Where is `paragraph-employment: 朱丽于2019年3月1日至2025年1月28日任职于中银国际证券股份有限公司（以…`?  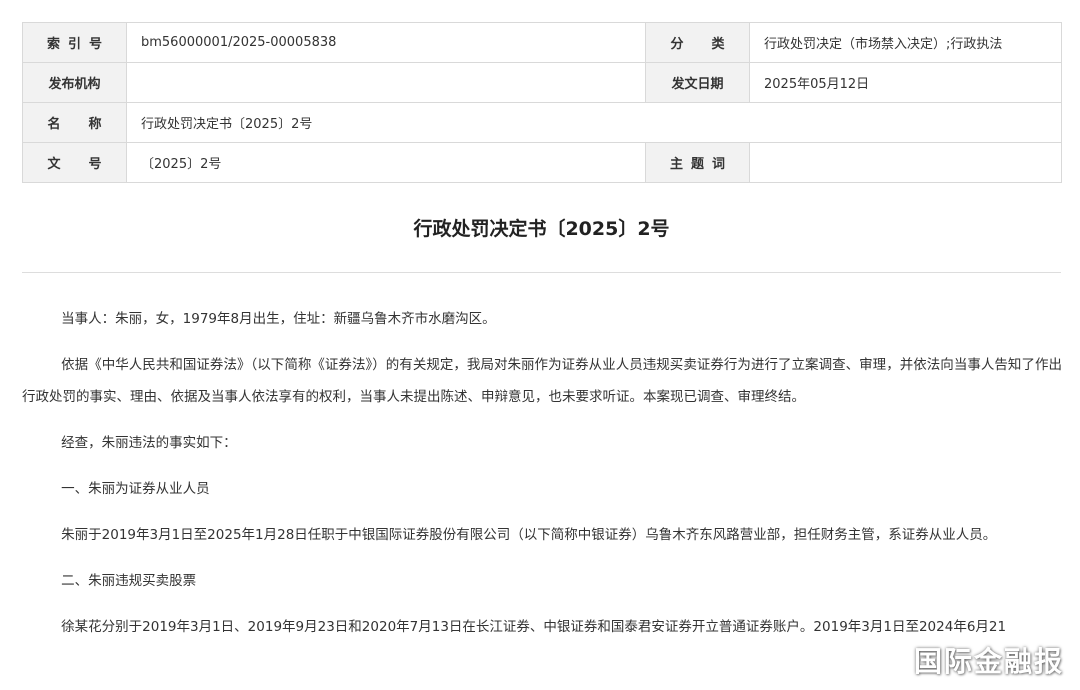
paragraph-employment: 朱丽于2019年3月1日至2025年1月28日任职于中银国际证券股份有限公司（以… is located at coordinates (529, 535).